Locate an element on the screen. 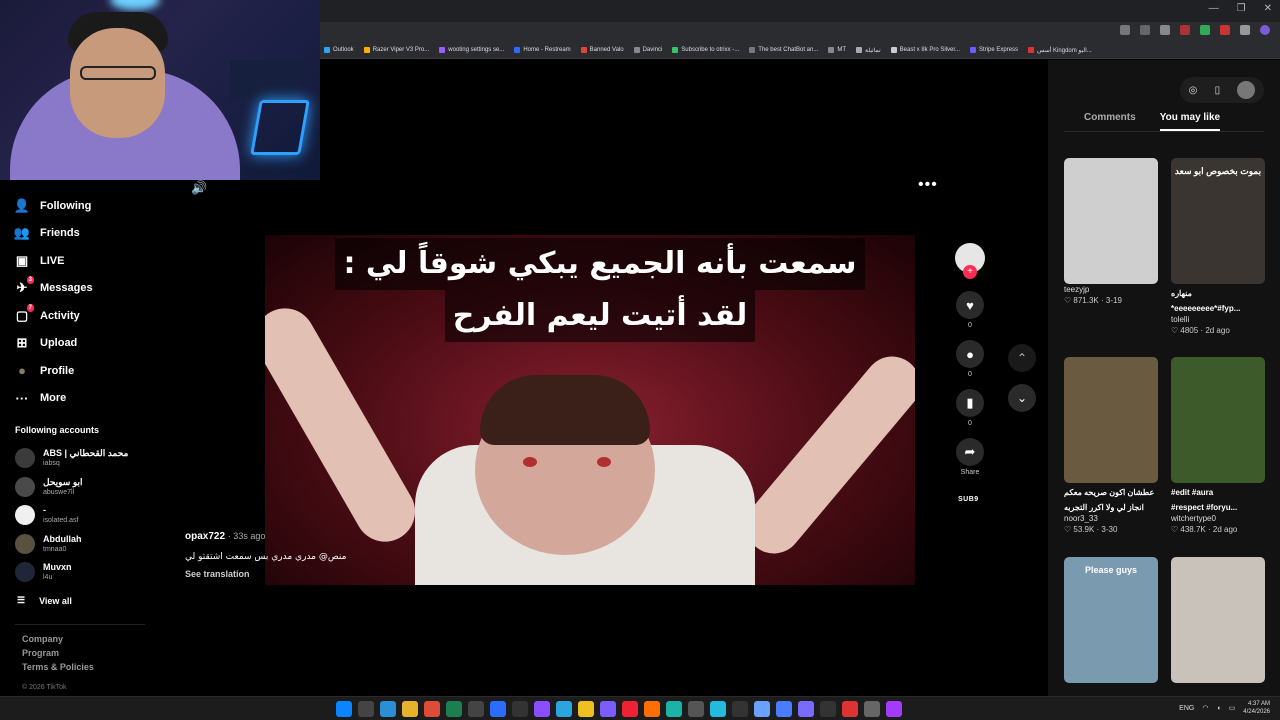 The image size is (1280, 720). volume-tray-icon: ◖ is located at coordinates (1218, 708).